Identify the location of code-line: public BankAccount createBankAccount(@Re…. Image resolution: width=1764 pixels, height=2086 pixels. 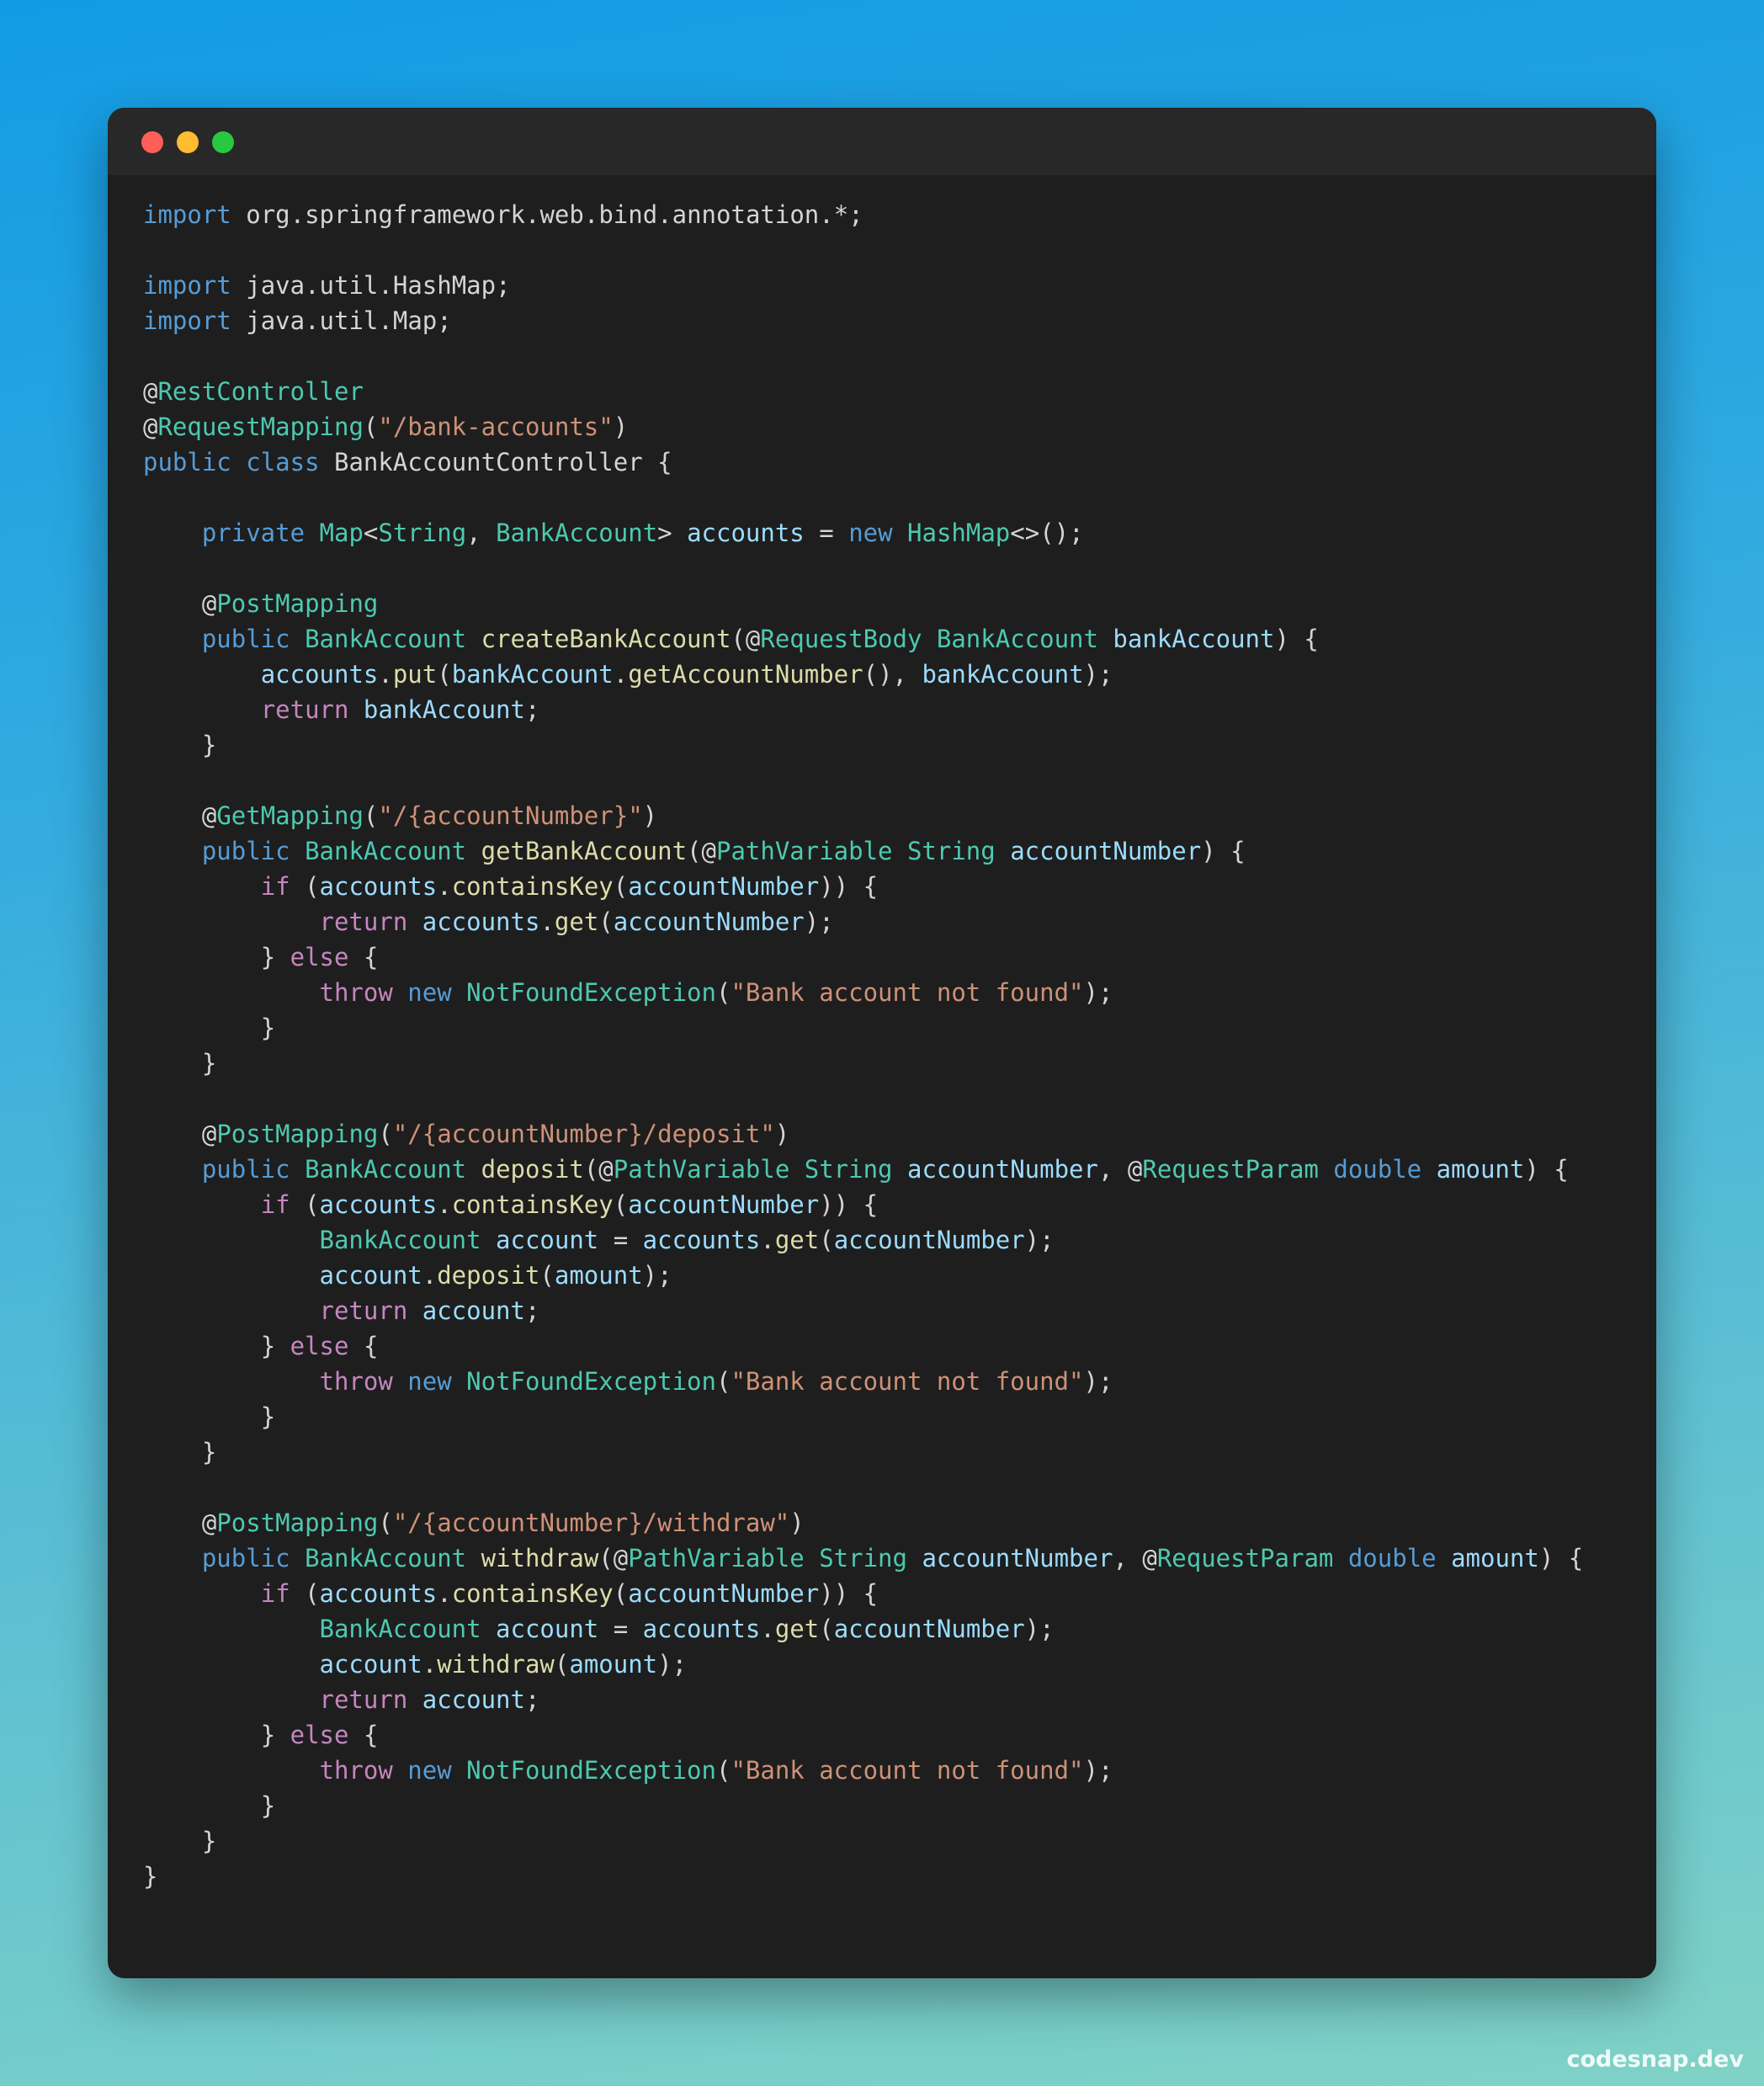
(760, 639).